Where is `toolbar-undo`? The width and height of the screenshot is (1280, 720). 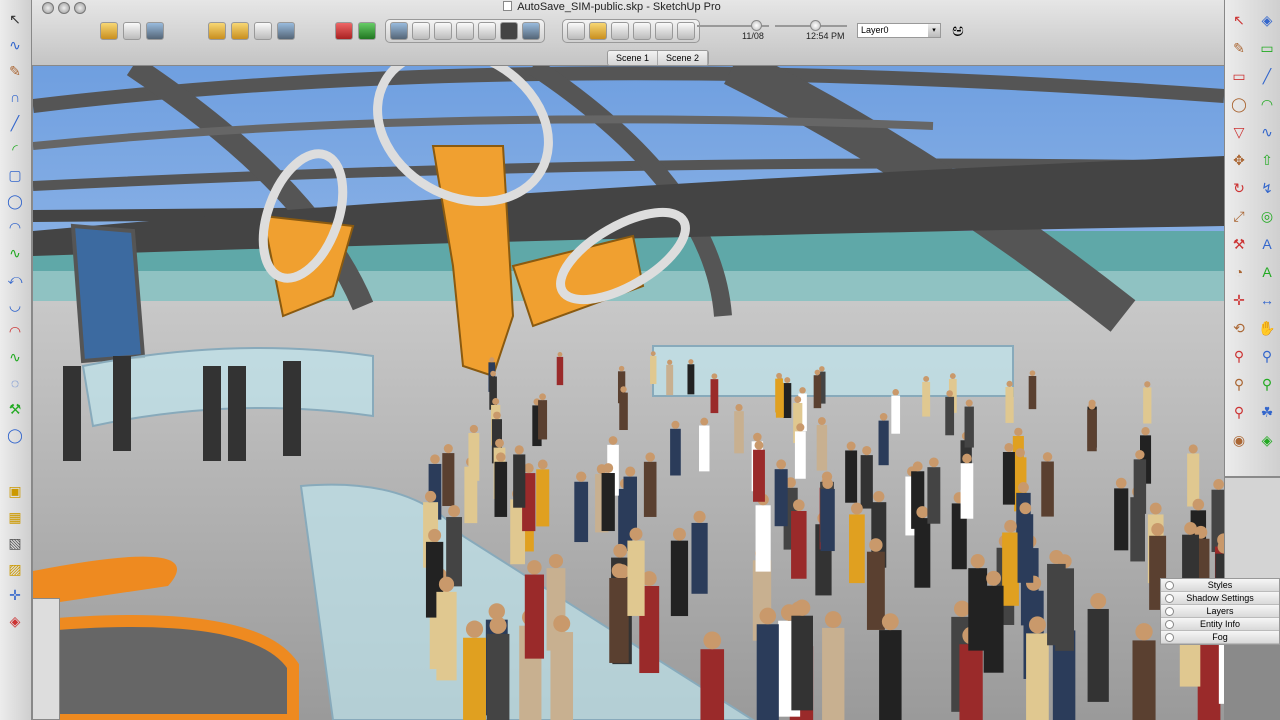
toolbar-undo is located at coordinates (355, 31).